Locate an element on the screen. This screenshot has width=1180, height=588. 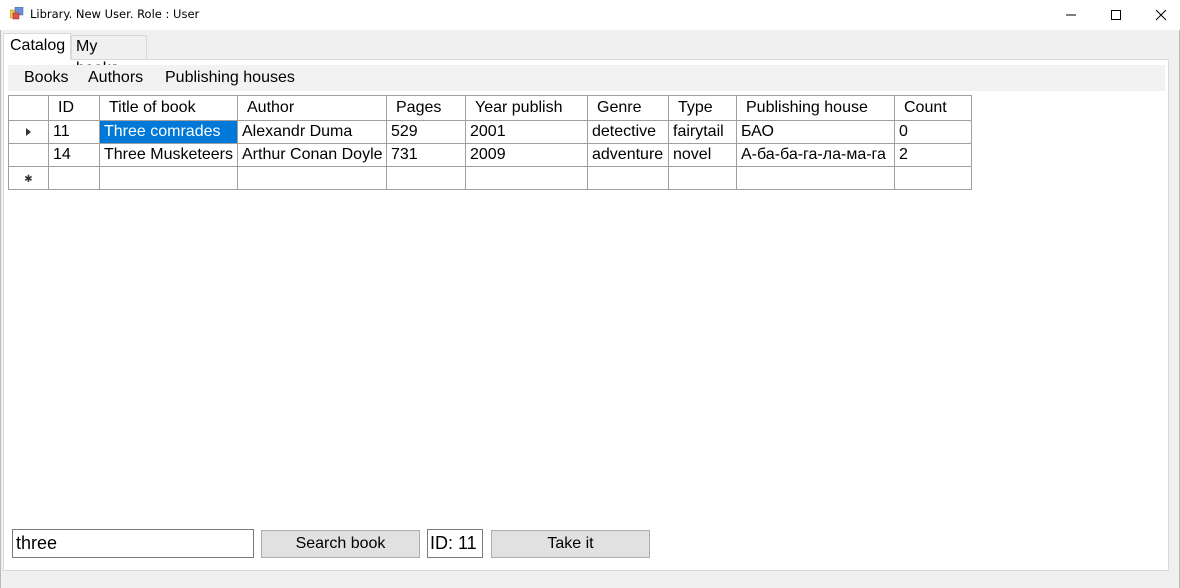
column-header-year: Year publish is located at coordinates (526, 108).